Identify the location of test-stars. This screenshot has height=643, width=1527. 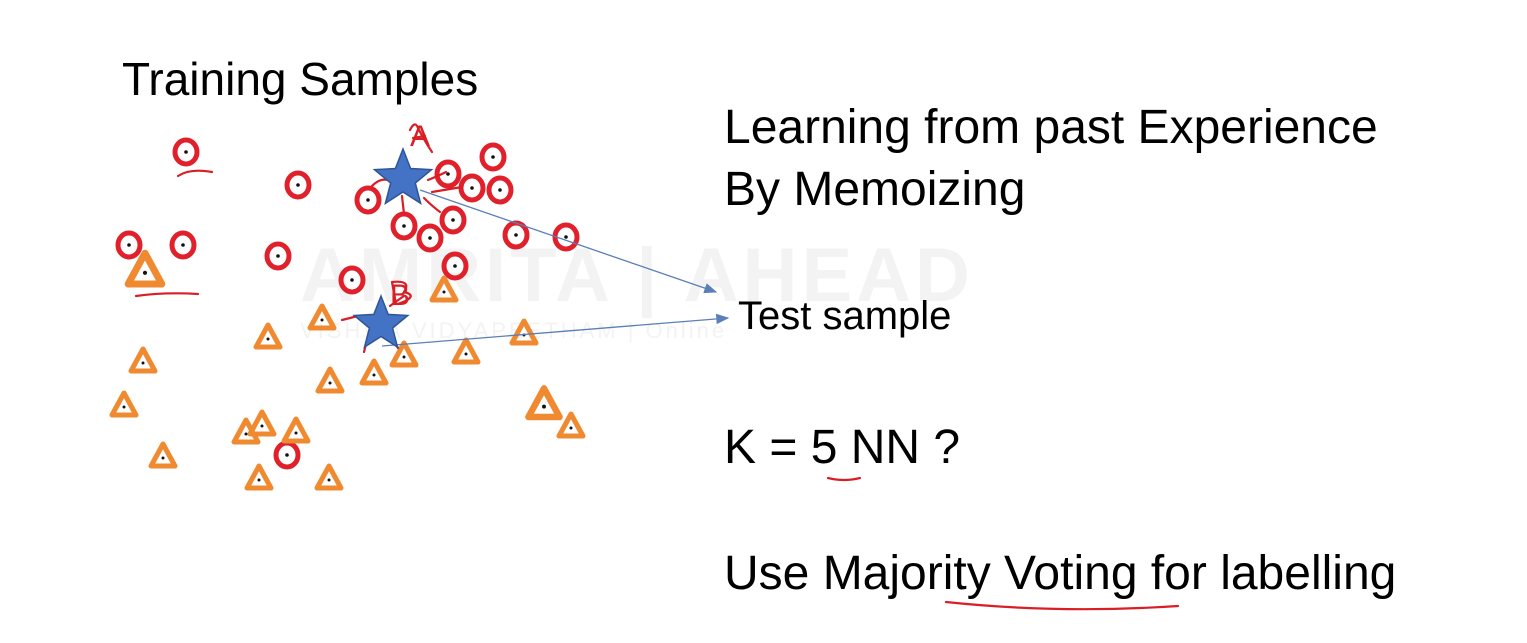
(393, 247).